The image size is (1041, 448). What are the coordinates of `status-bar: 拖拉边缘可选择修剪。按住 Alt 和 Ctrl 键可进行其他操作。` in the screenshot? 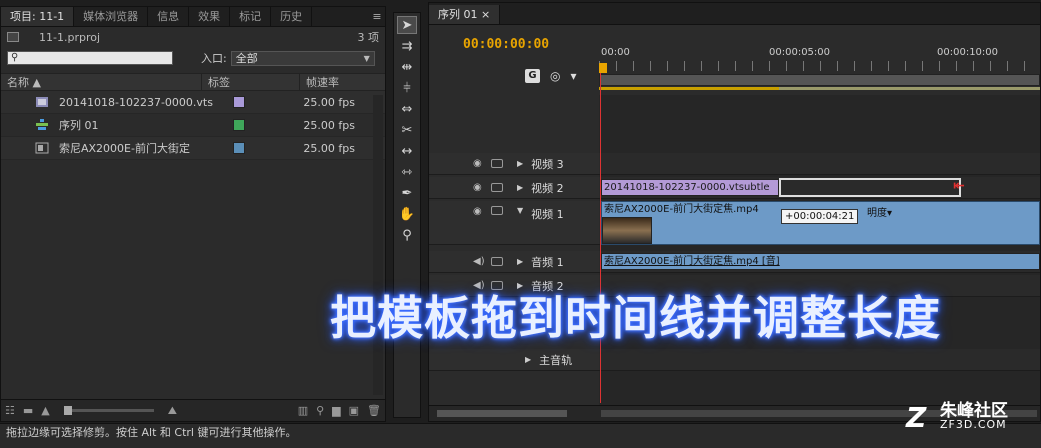 It's located at (520, 435).